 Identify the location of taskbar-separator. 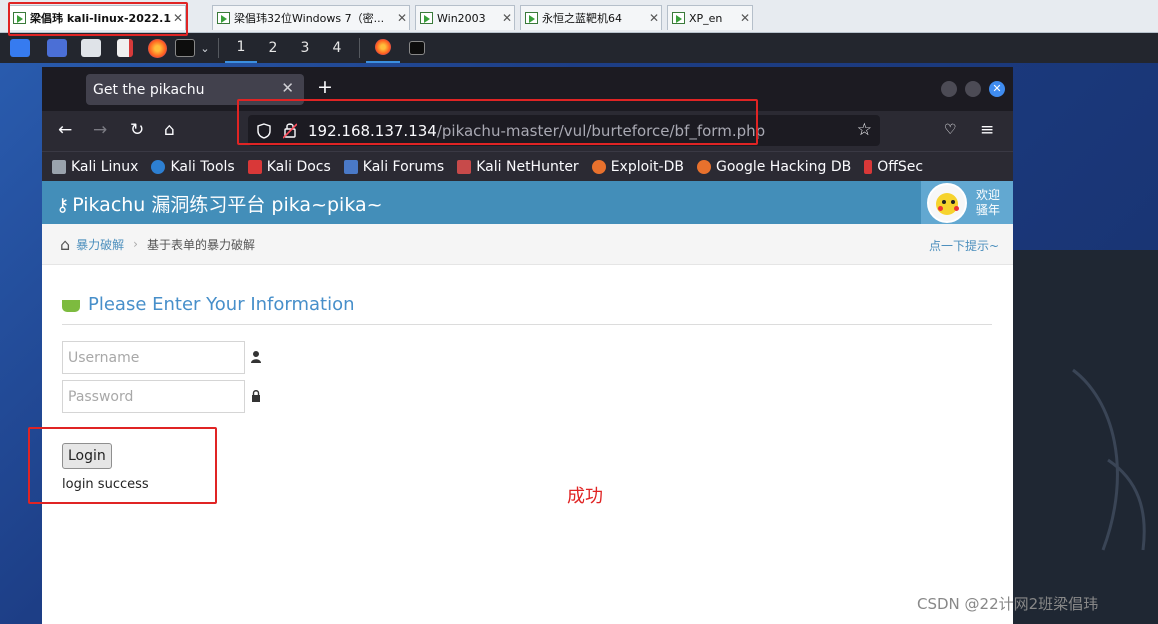
(218, 48).